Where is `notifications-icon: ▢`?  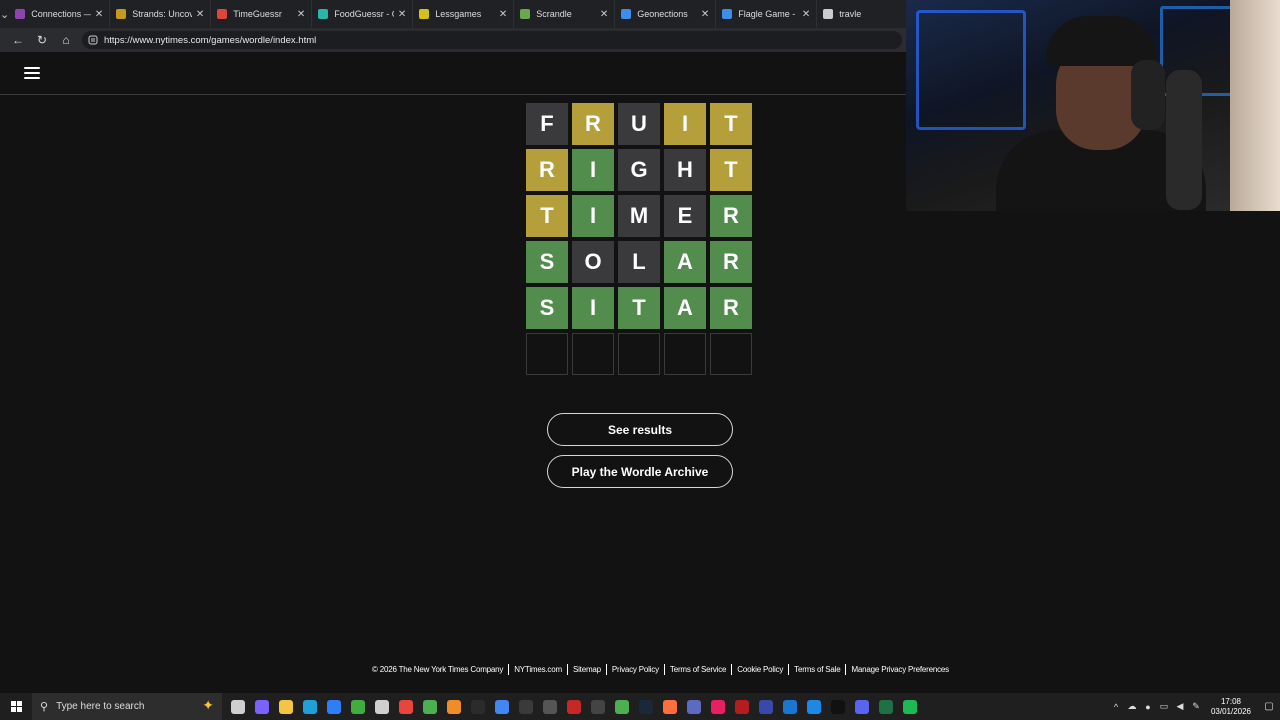 notifications-icon: ▢ is located at coordinates (1269, 706).